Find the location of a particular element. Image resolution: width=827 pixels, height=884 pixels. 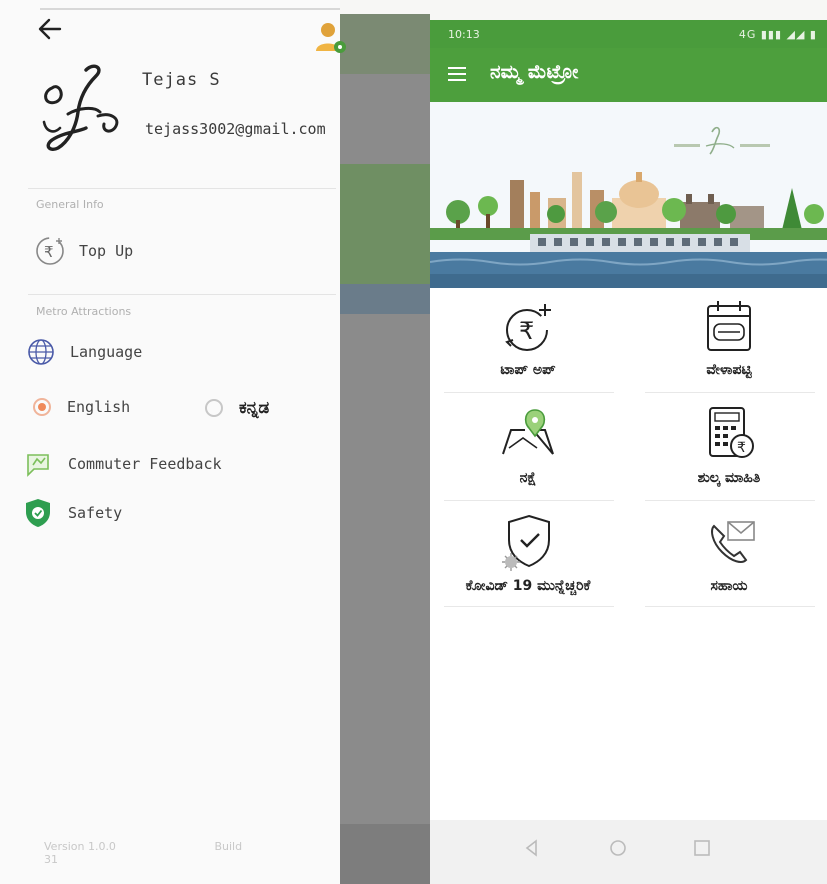

drawer-item-feedback: Commuter Feedback is located at coordinates (123, 464).